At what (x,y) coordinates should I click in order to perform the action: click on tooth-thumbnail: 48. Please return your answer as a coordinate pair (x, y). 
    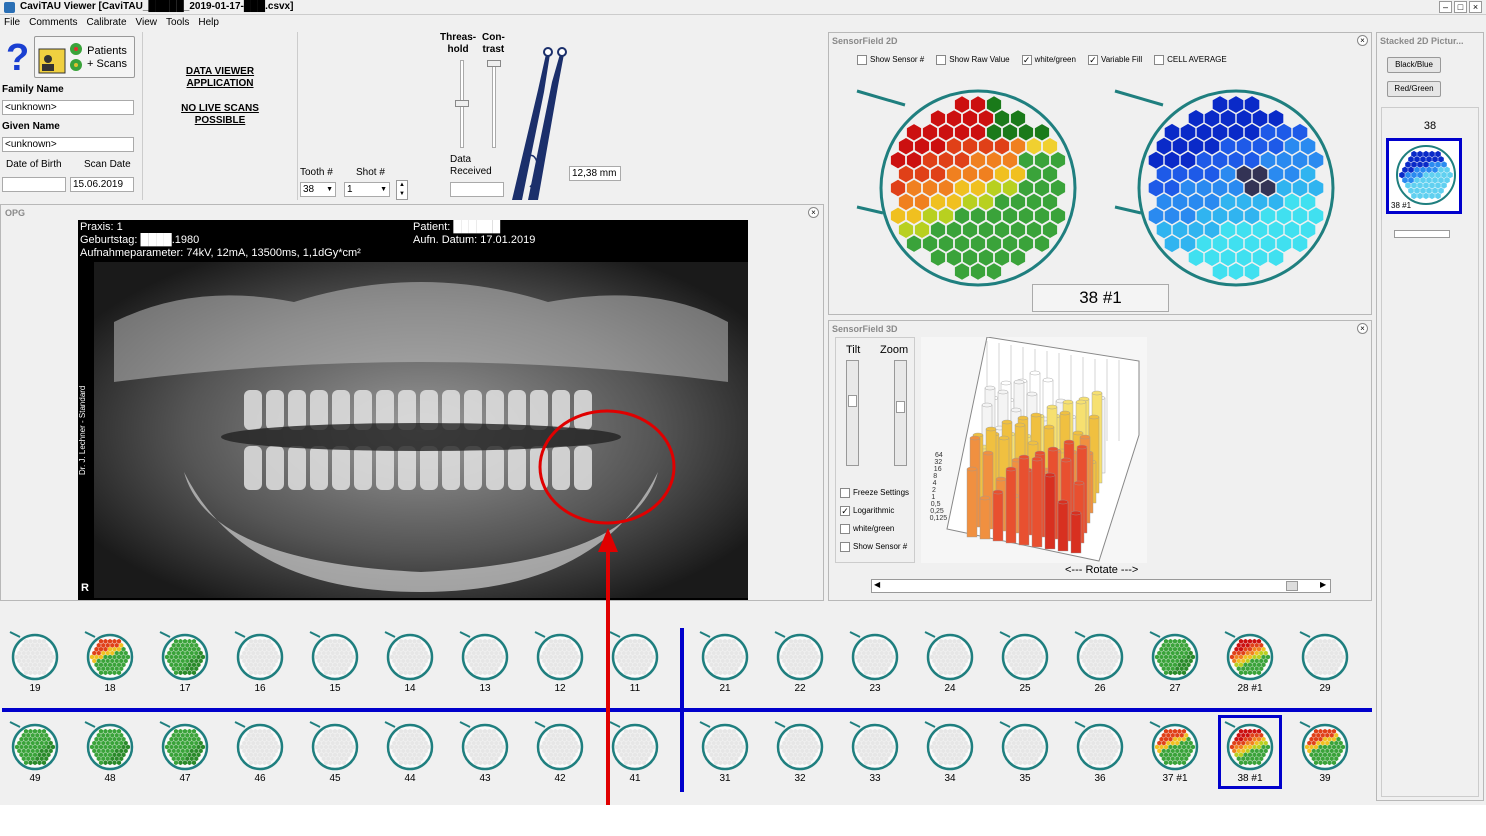
    Looking at the image, I should click on (110, 752).